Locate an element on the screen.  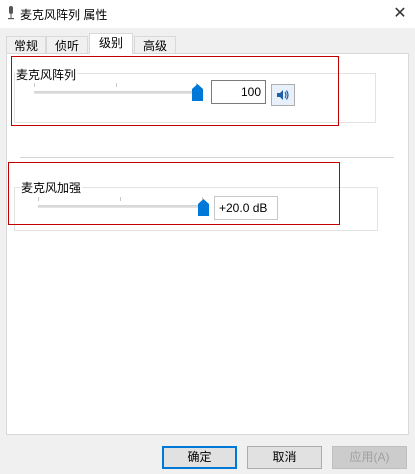
mic-array-highlight-frame is located at coordinates (175, 91).